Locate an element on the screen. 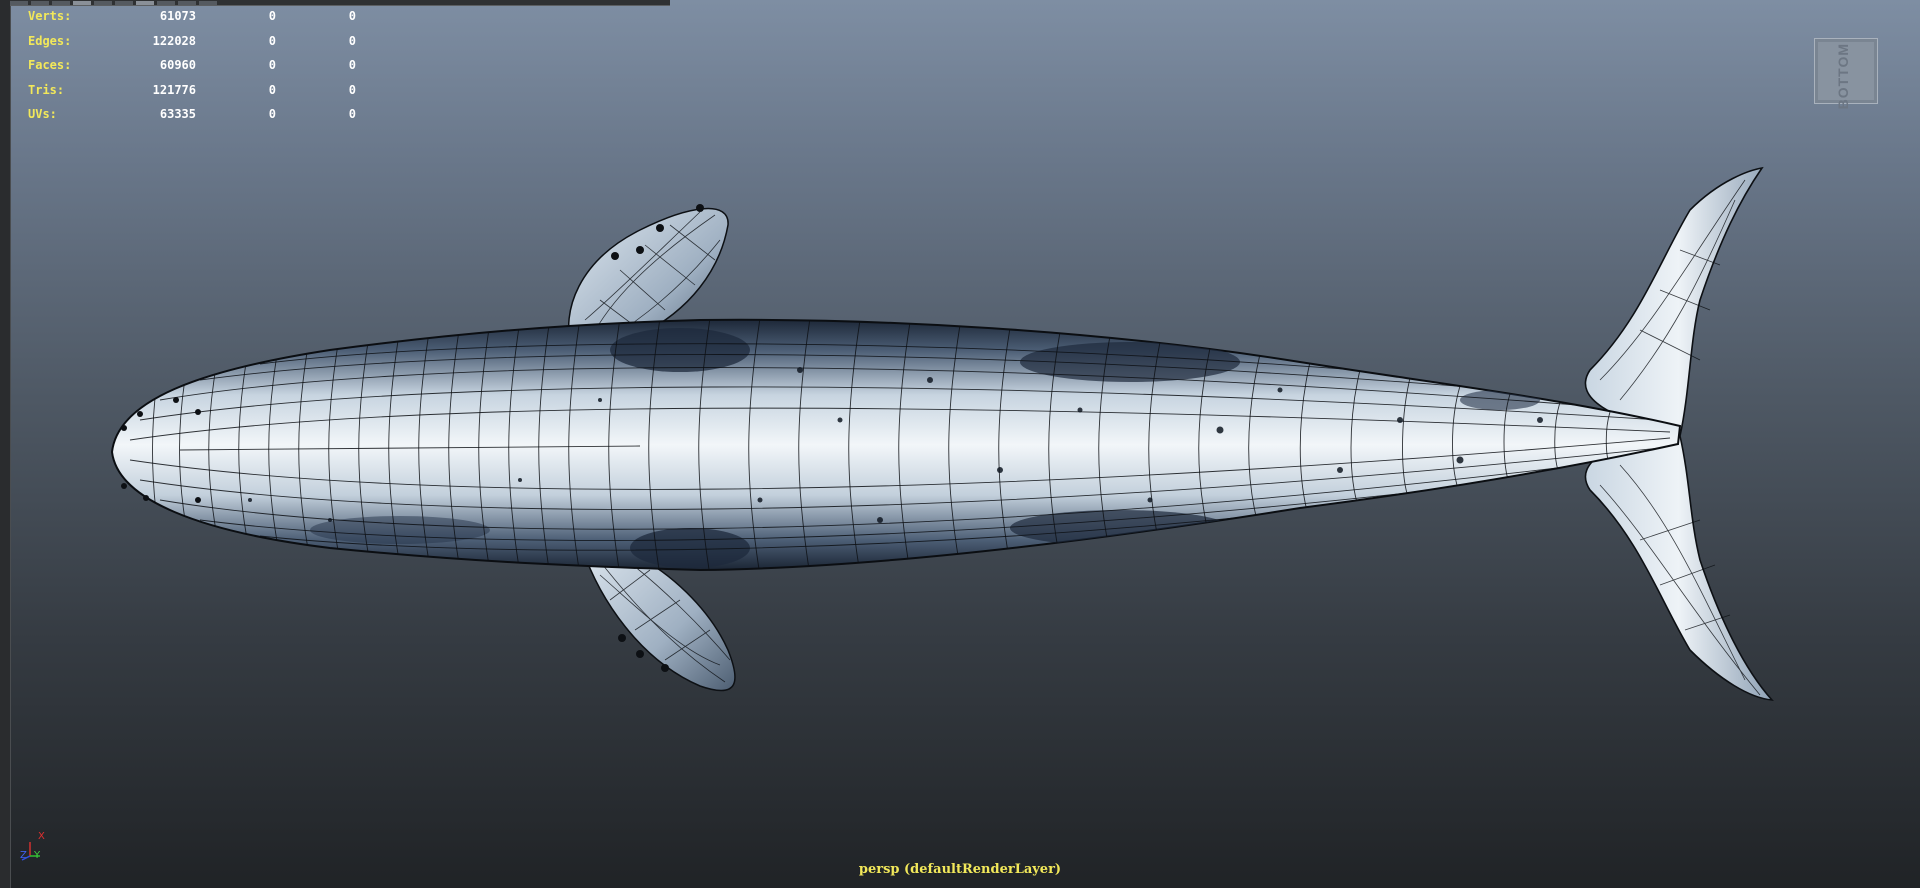 This screenshot has width=1920, height=888. axis-z-label: Z is located at coordinates (23, 855).